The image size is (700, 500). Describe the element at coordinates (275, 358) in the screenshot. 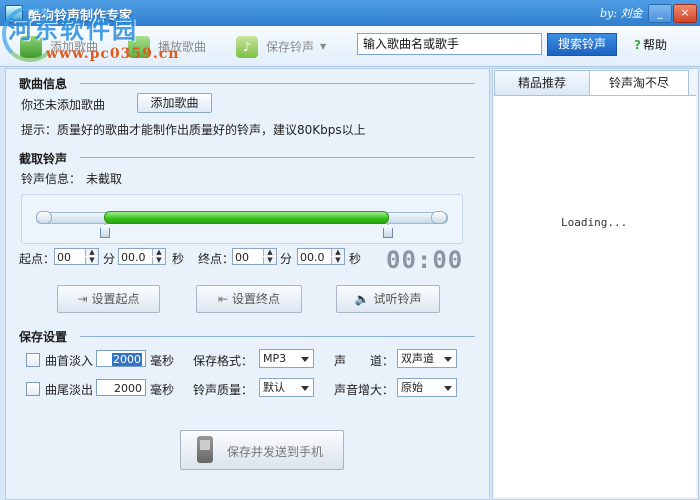

I see `format-value: MP3` at that location.